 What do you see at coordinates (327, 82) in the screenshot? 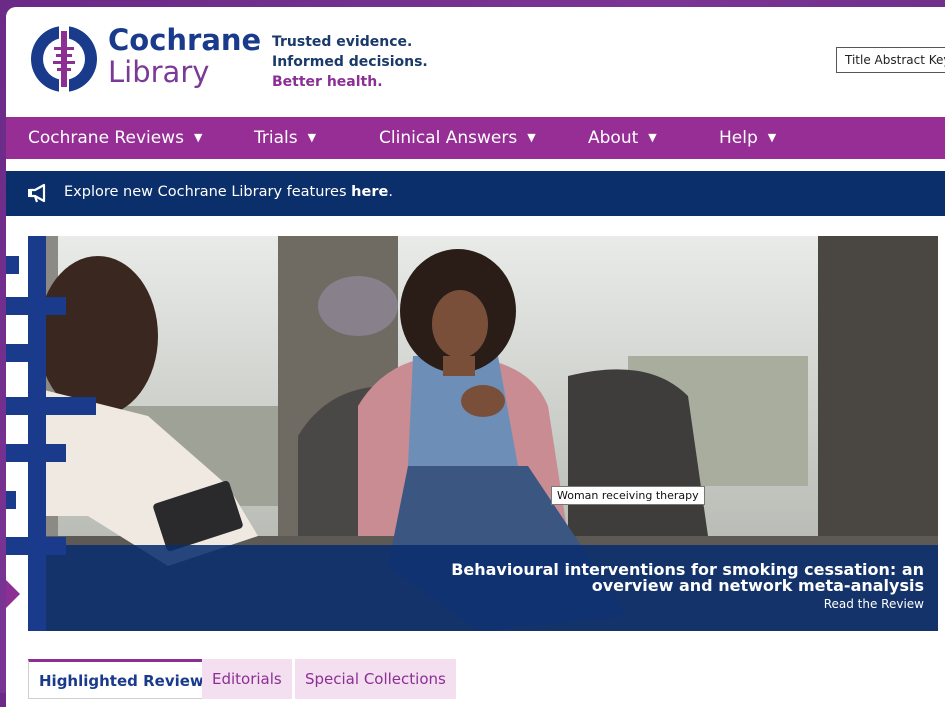
I see `tagline-line-3: Better health.` at bounding box center [327, 82].